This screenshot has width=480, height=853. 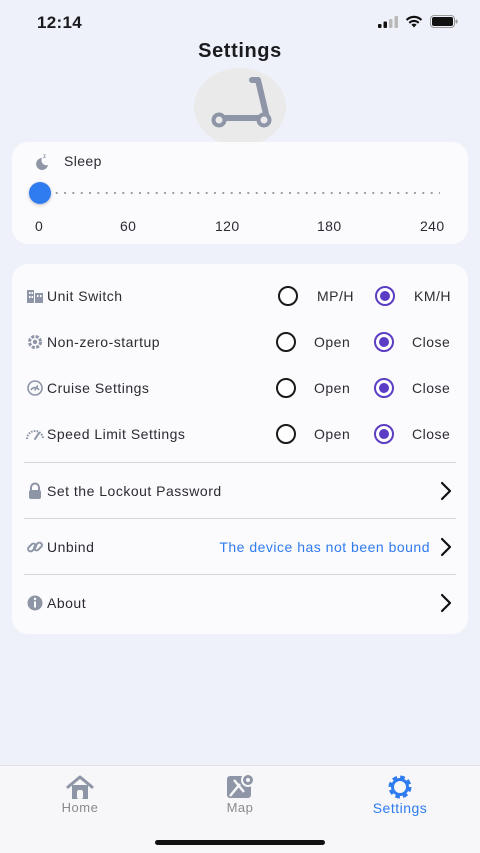 I want to click on info-icon, so click(x=35, y=603).